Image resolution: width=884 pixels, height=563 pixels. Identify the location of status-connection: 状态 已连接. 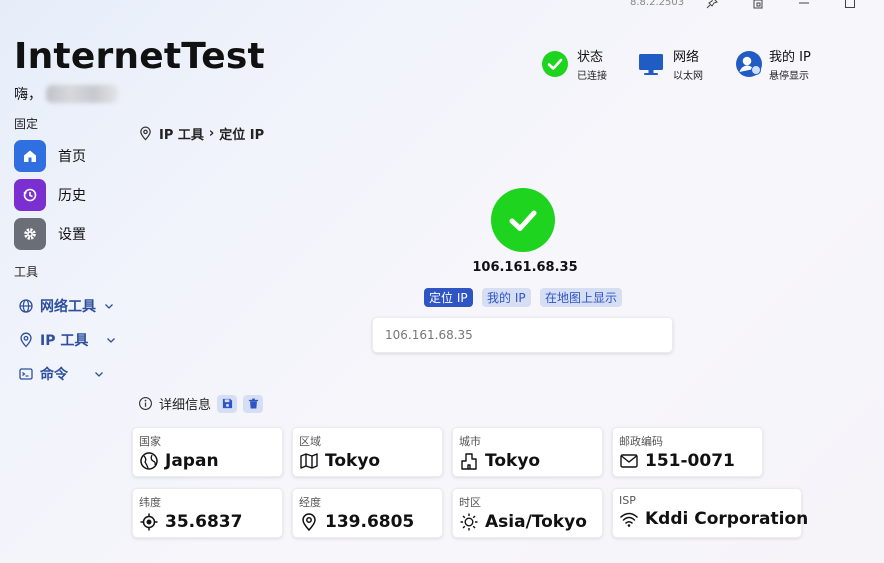
(574, 64).